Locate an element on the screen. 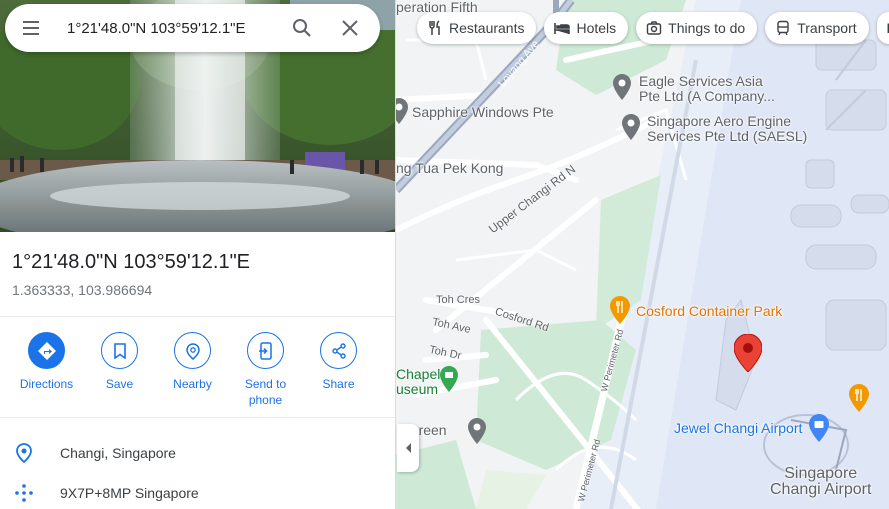 The width and height of the screenshot is (889, 509). search-box: 1°21'48.0"N 103°59'12.1"E is located at coordinates (192, 28).